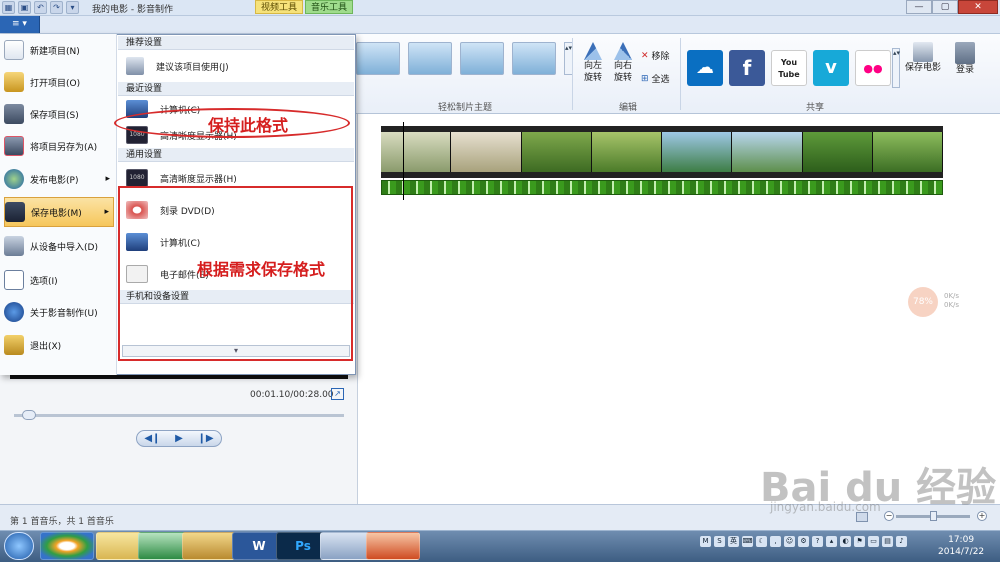  Describe the element at coordinates (236, 66) in the screenshot. I see `submenu-item-recommended: 建议该项目使用(J)` at that location.